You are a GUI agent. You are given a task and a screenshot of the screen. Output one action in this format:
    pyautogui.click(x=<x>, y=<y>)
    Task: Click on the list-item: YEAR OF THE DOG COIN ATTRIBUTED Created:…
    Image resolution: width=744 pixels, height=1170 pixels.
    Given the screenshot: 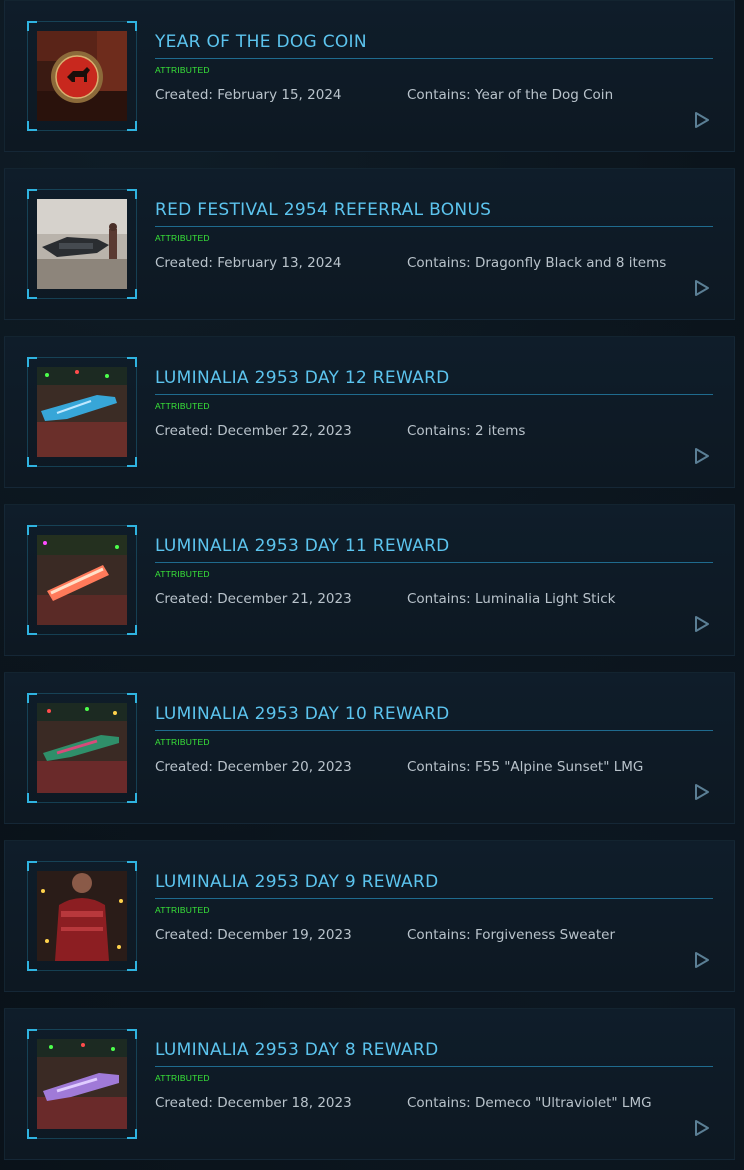 What is the action you would take?
    pyautogui.click(x=369, y=76)
    